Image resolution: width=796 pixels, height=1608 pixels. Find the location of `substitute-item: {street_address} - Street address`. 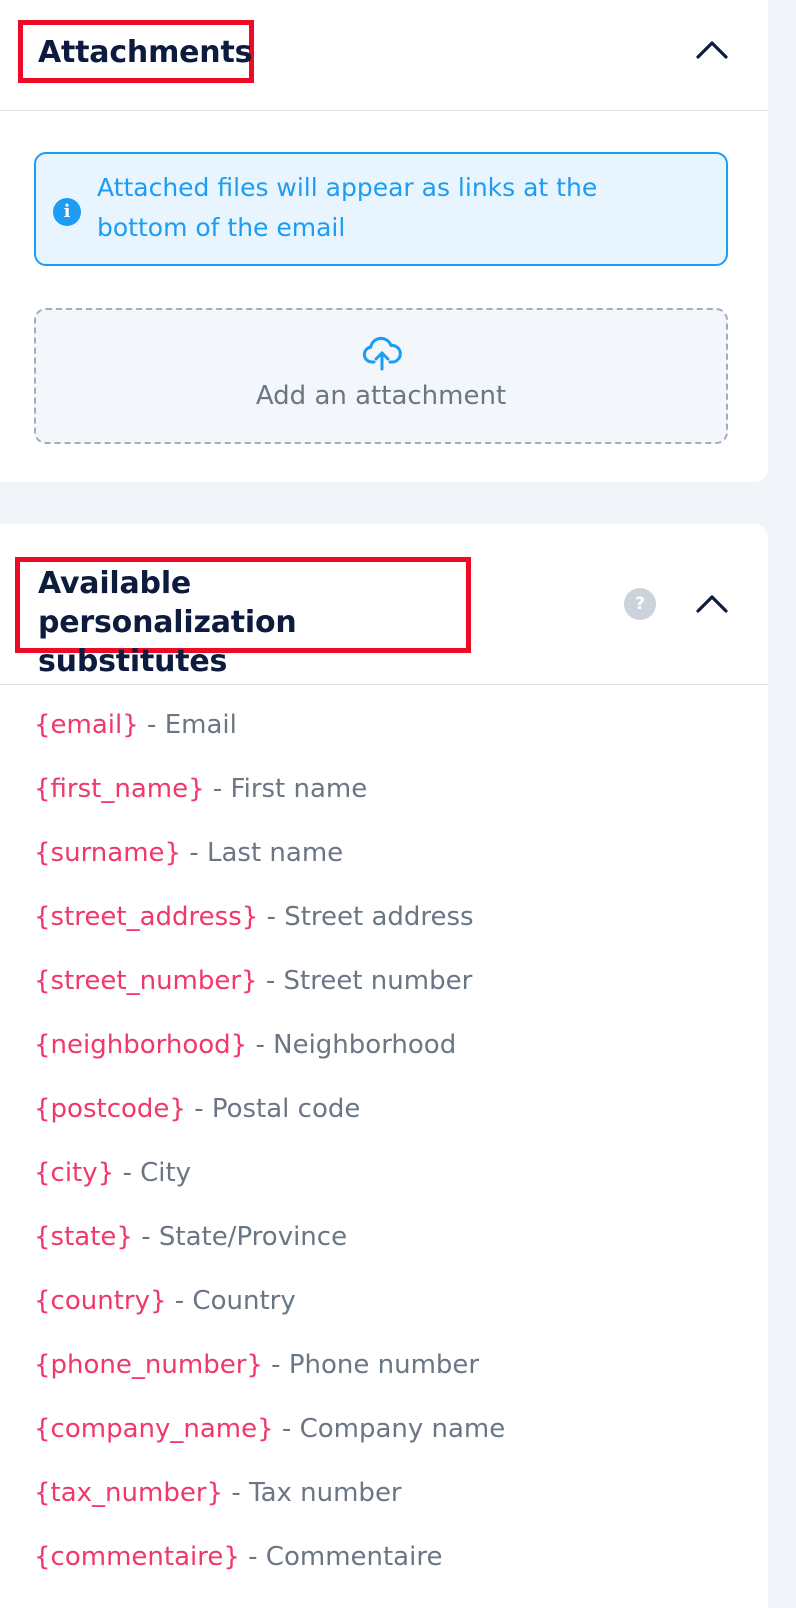

substitute-item: {street_address} - Street address is located at coordinates (269, 931).